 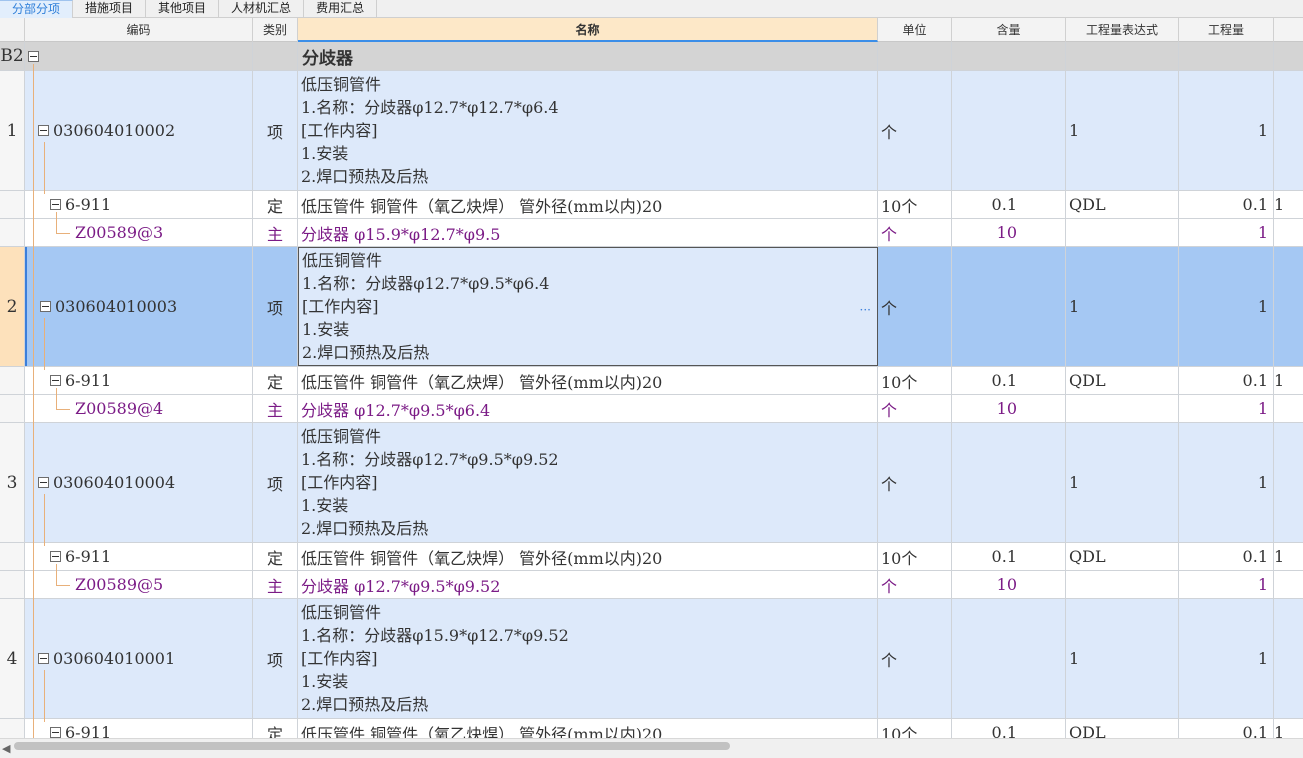 I want to click on scroll-left-icon: ◀, so click(x=6, y=748).